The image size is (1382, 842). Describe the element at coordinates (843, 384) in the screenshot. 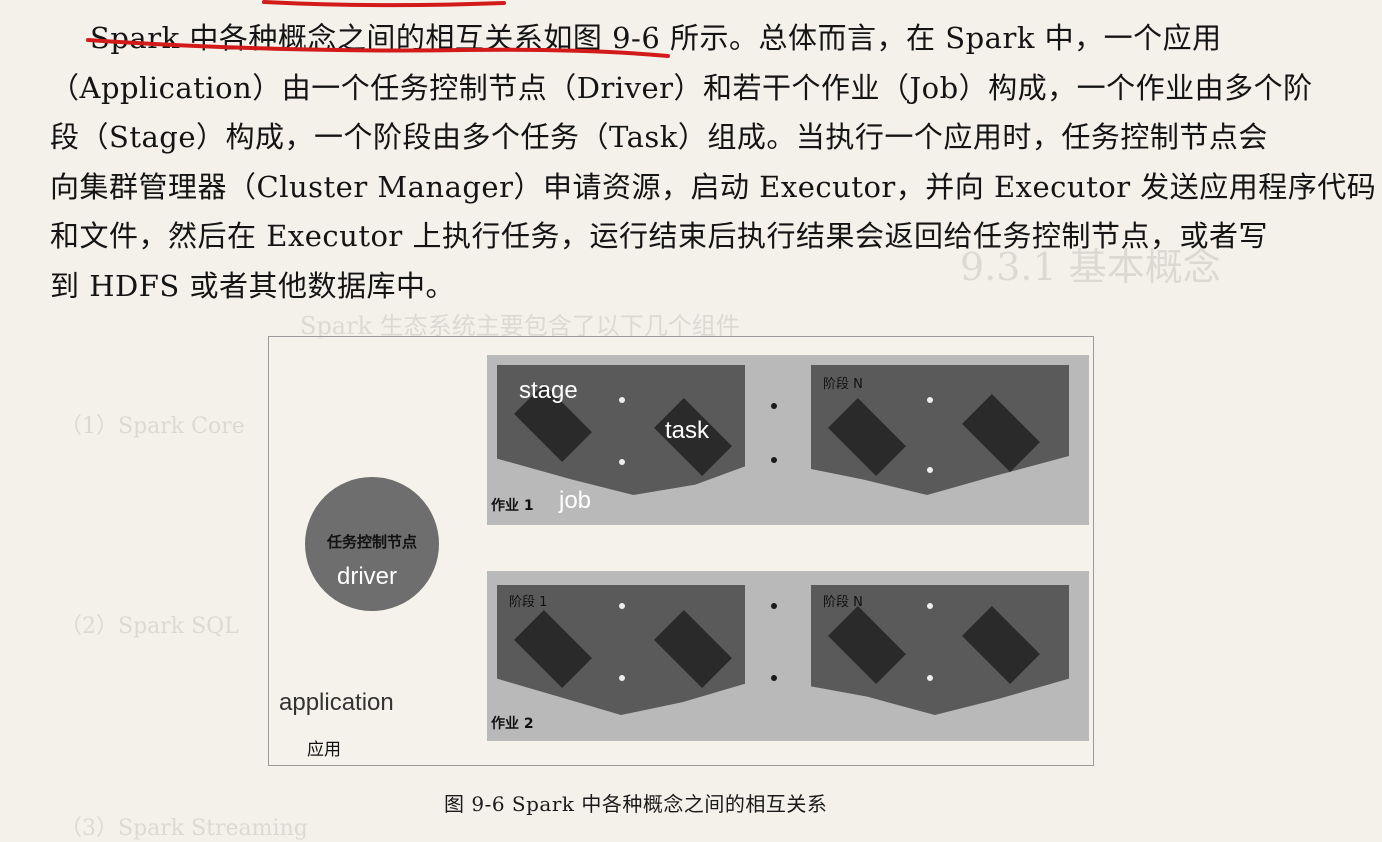

I see `stage-n-label: 阶段 N` at that location.